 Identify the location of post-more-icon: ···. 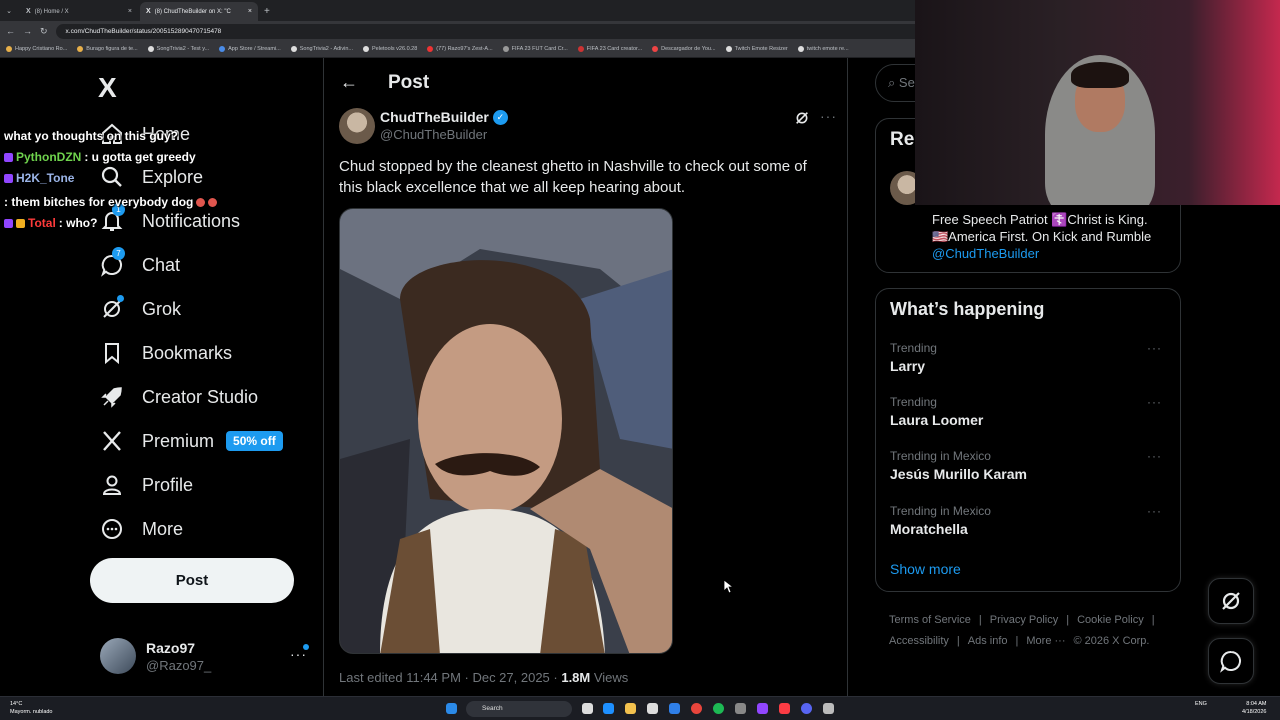
(828, 116).